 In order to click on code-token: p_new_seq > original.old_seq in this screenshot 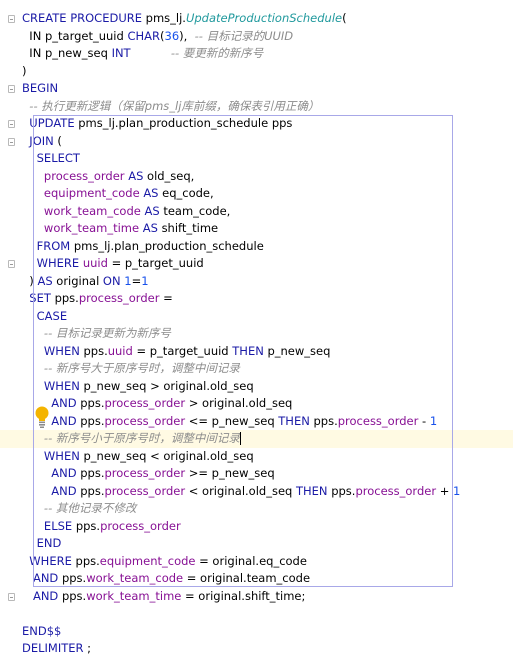, I will do `click(168, 385)`.